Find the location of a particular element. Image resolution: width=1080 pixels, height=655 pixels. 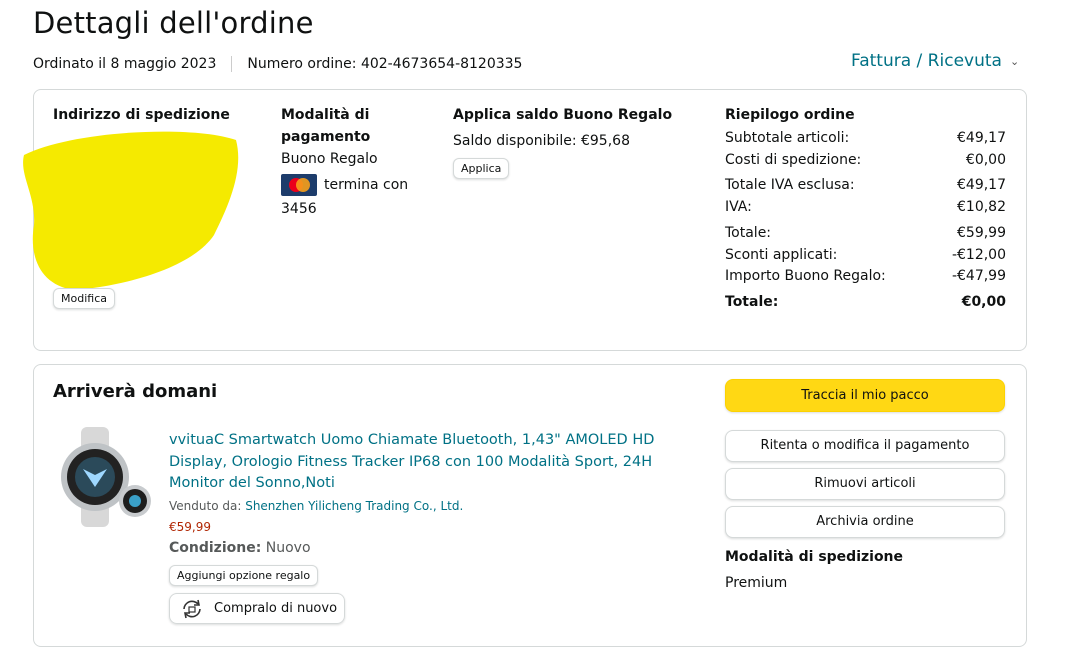

product-image is located at coordinates (105, 477).